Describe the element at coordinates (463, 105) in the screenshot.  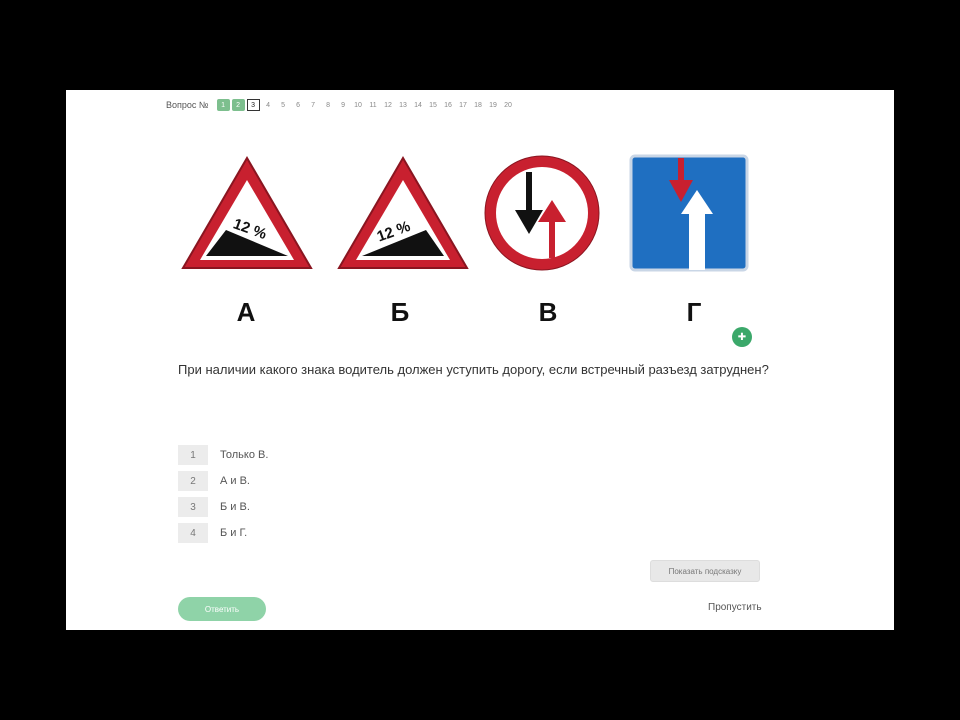
I see `question-nav-cell: 17` at that location.